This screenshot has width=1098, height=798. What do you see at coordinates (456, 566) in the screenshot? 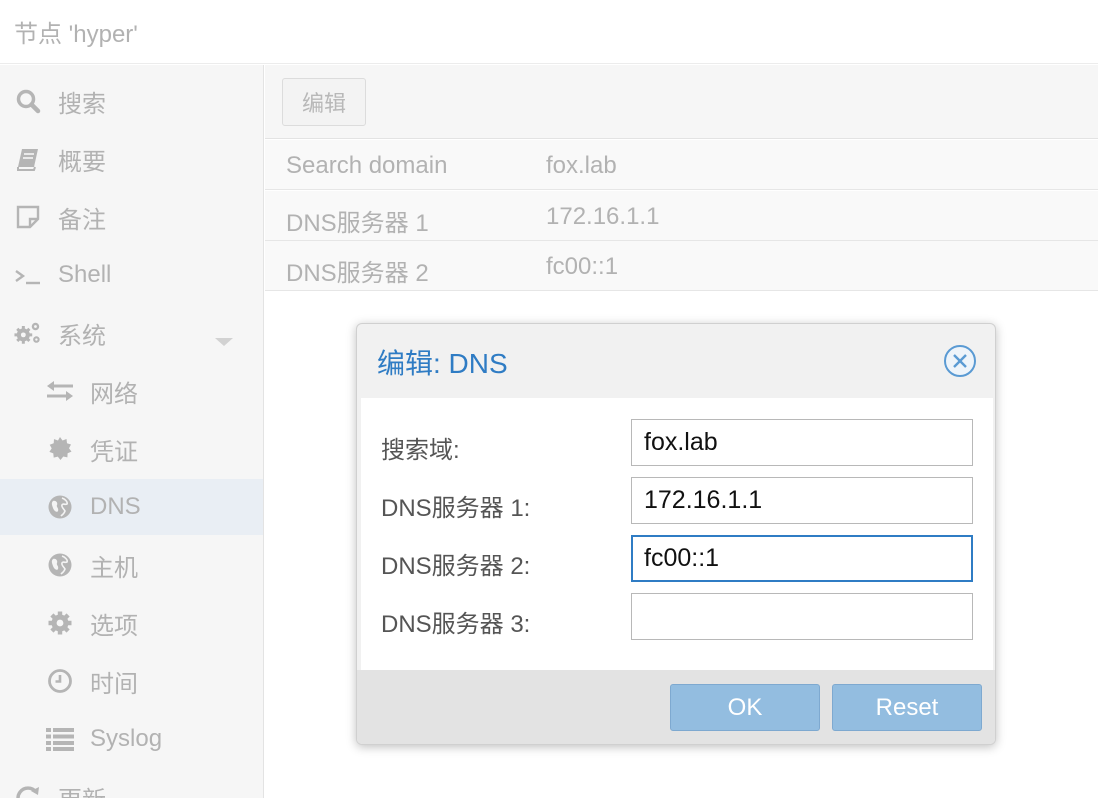
I see `dns-server-2-label: DNS服务器 2:` at bounding box center [456, 566].